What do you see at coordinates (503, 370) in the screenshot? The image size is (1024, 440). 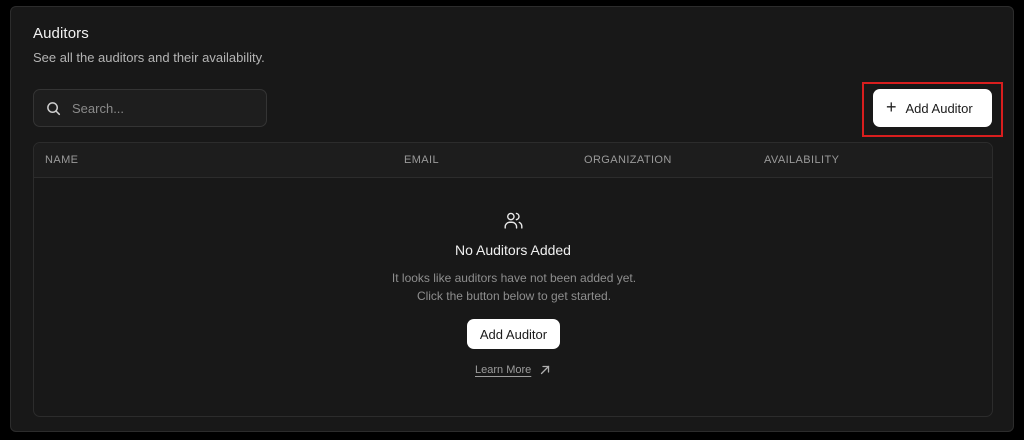 I see `learn-more-label: Learn More` at bounding box center [503, 370].